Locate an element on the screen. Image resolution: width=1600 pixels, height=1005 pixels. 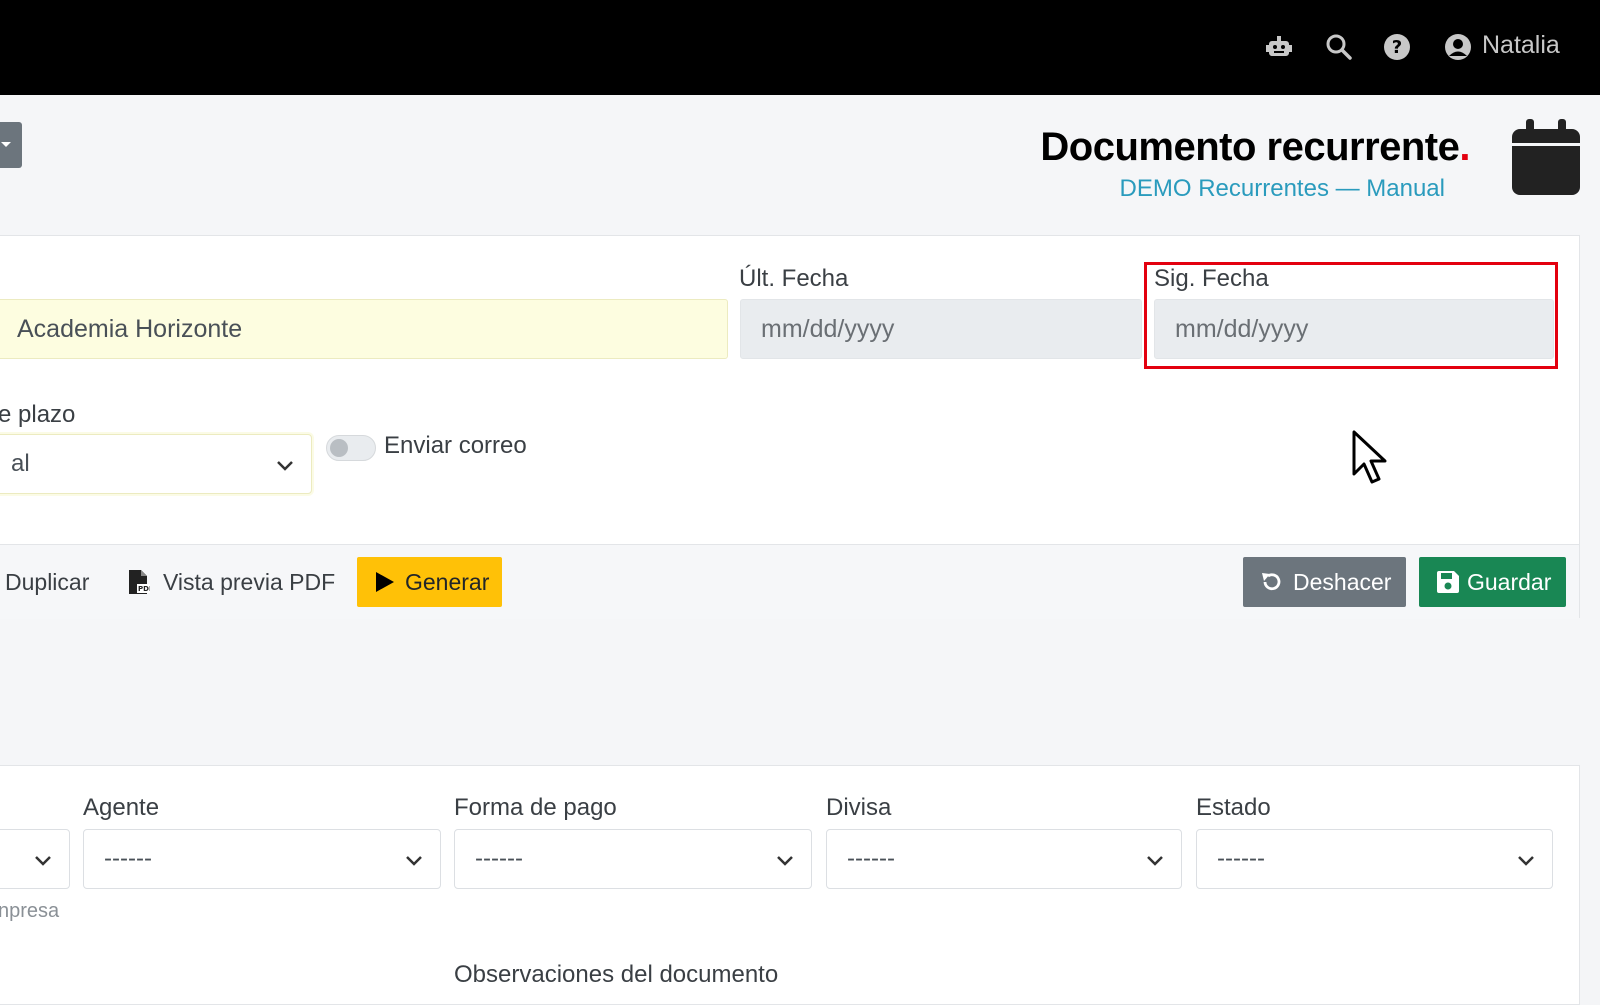
undo-label: Deshacer is located at coordinates (1342, 582).